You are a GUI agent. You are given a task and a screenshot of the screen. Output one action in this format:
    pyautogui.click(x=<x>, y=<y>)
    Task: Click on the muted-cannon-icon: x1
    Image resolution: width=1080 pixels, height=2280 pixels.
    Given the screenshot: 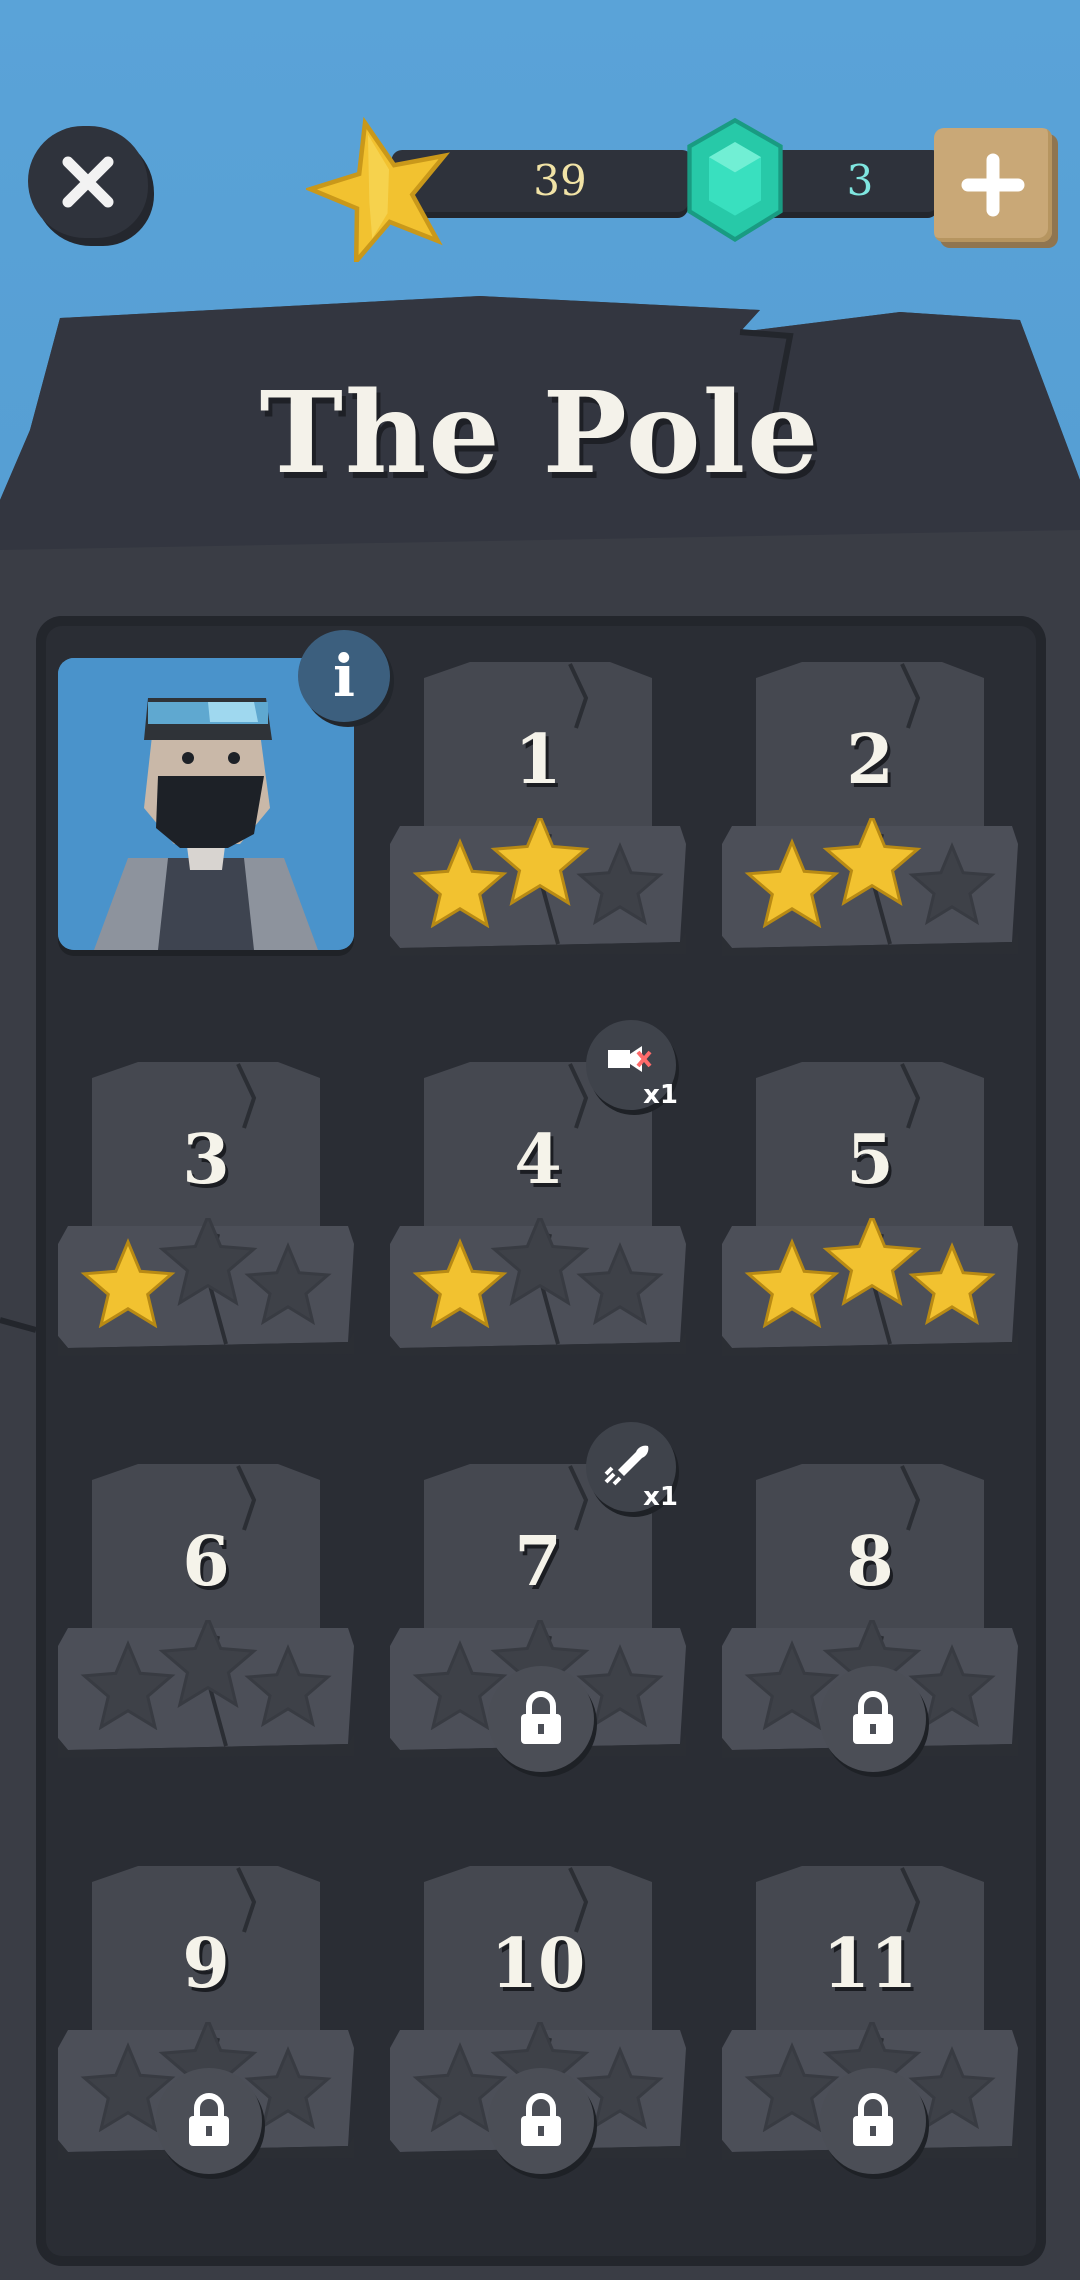 What is the action you would take?
    pyautogui.click(x=632, y=1065)
    